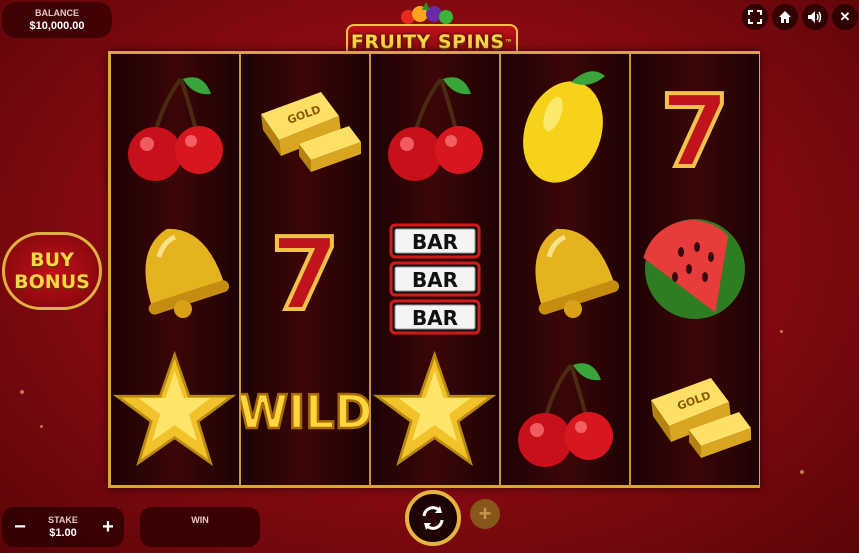 The height and width of the screenshot is (553, 859). I want to click on watermelon-icon, so click(694, 269).